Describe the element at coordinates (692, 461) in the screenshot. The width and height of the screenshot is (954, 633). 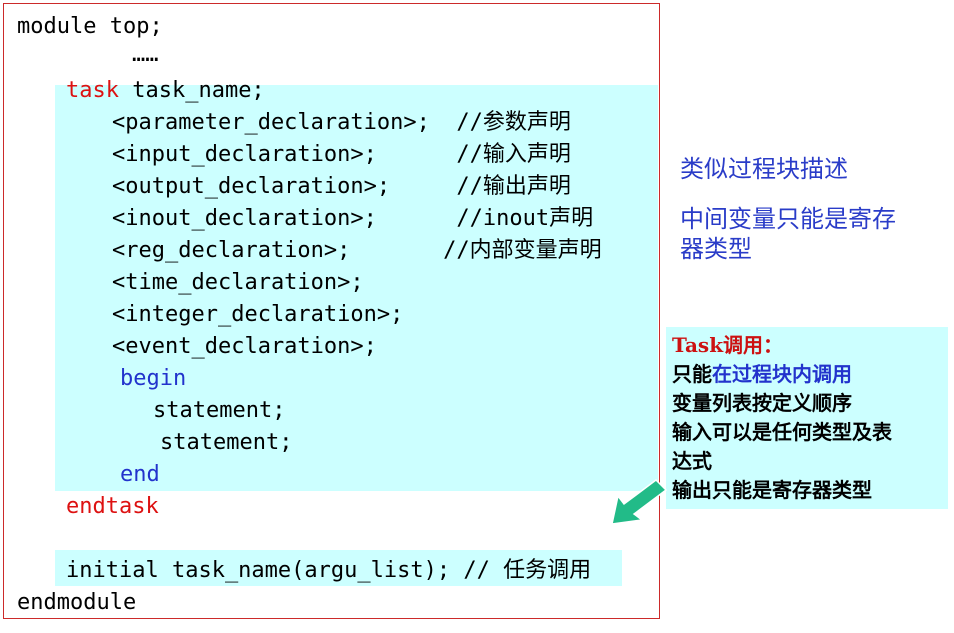
I see `callout-line-4: 达式` at that location.